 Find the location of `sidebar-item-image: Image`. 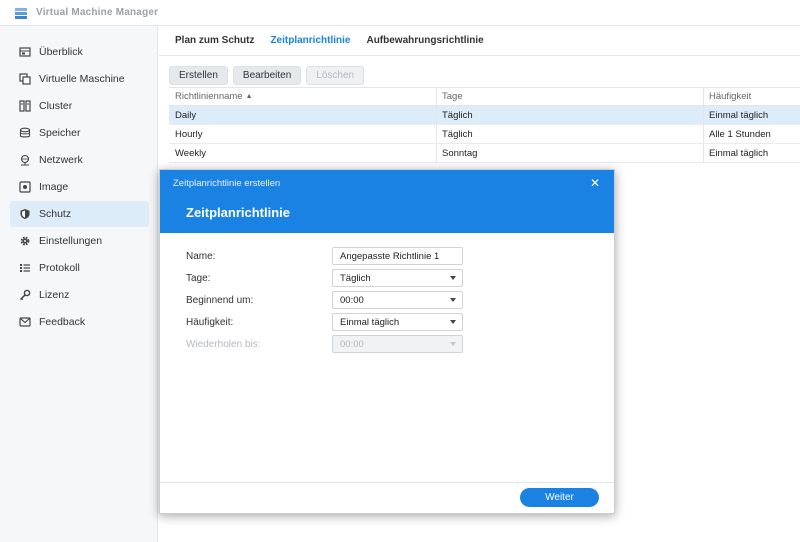

sidebar-item-image: Image is located at coordinates (79, 187).